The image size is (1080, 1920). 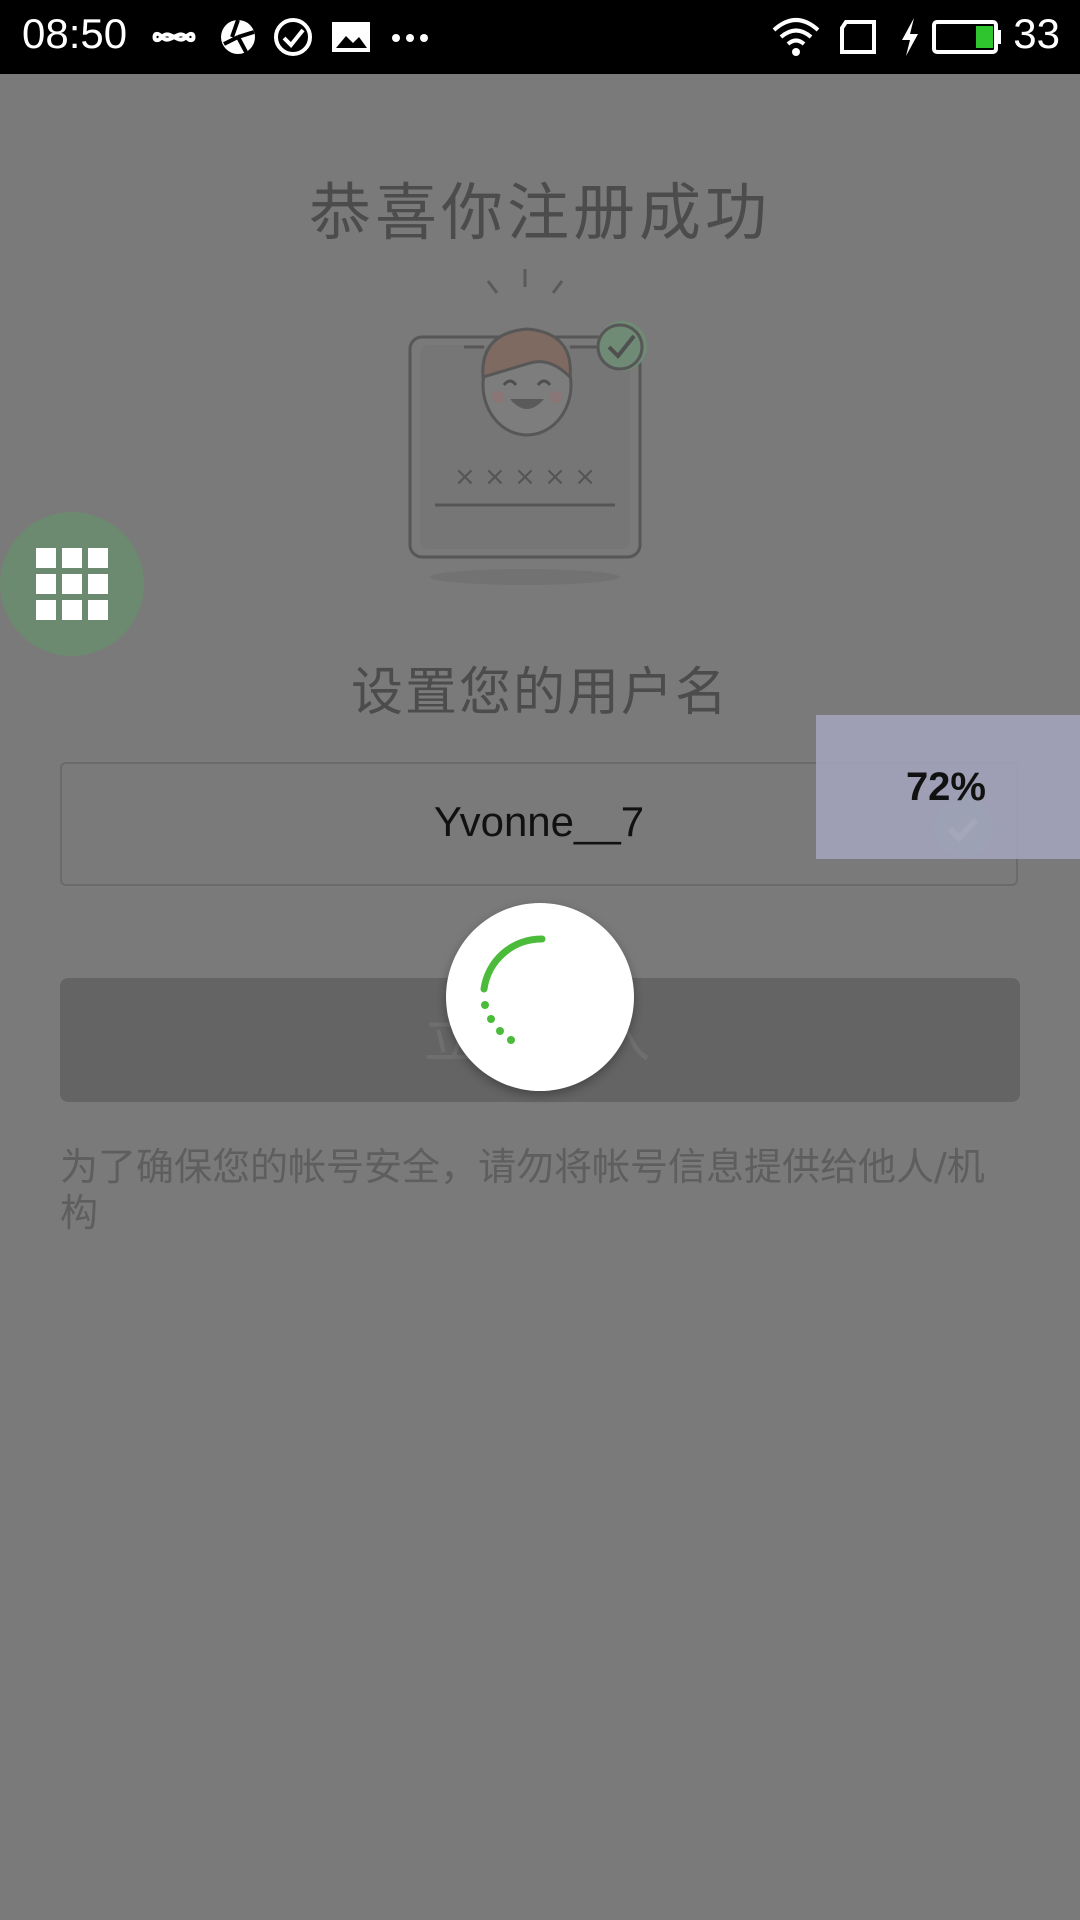 I want to click on loading-spinner, so click(x=540, y=997).